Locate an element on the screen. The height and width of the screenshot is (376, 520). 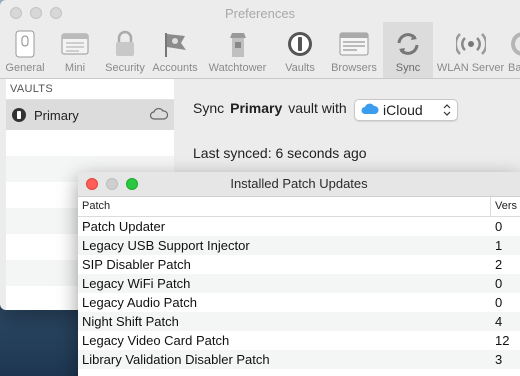
watchtower-icon is located at coordinates (238, 44).